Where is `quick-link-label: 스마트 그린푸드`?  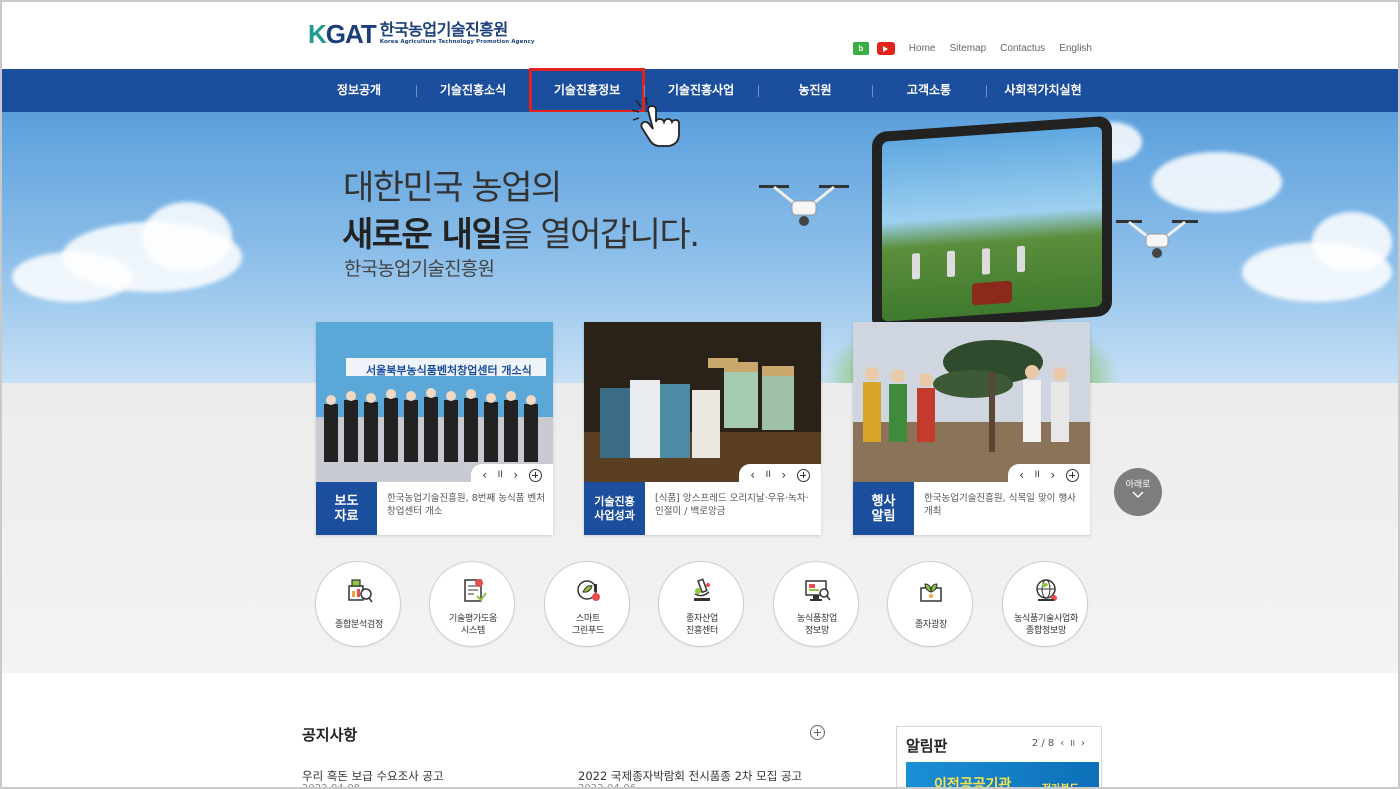
quick-link-label: 스마트 그린푸드 is located at coordinates (588, 625).